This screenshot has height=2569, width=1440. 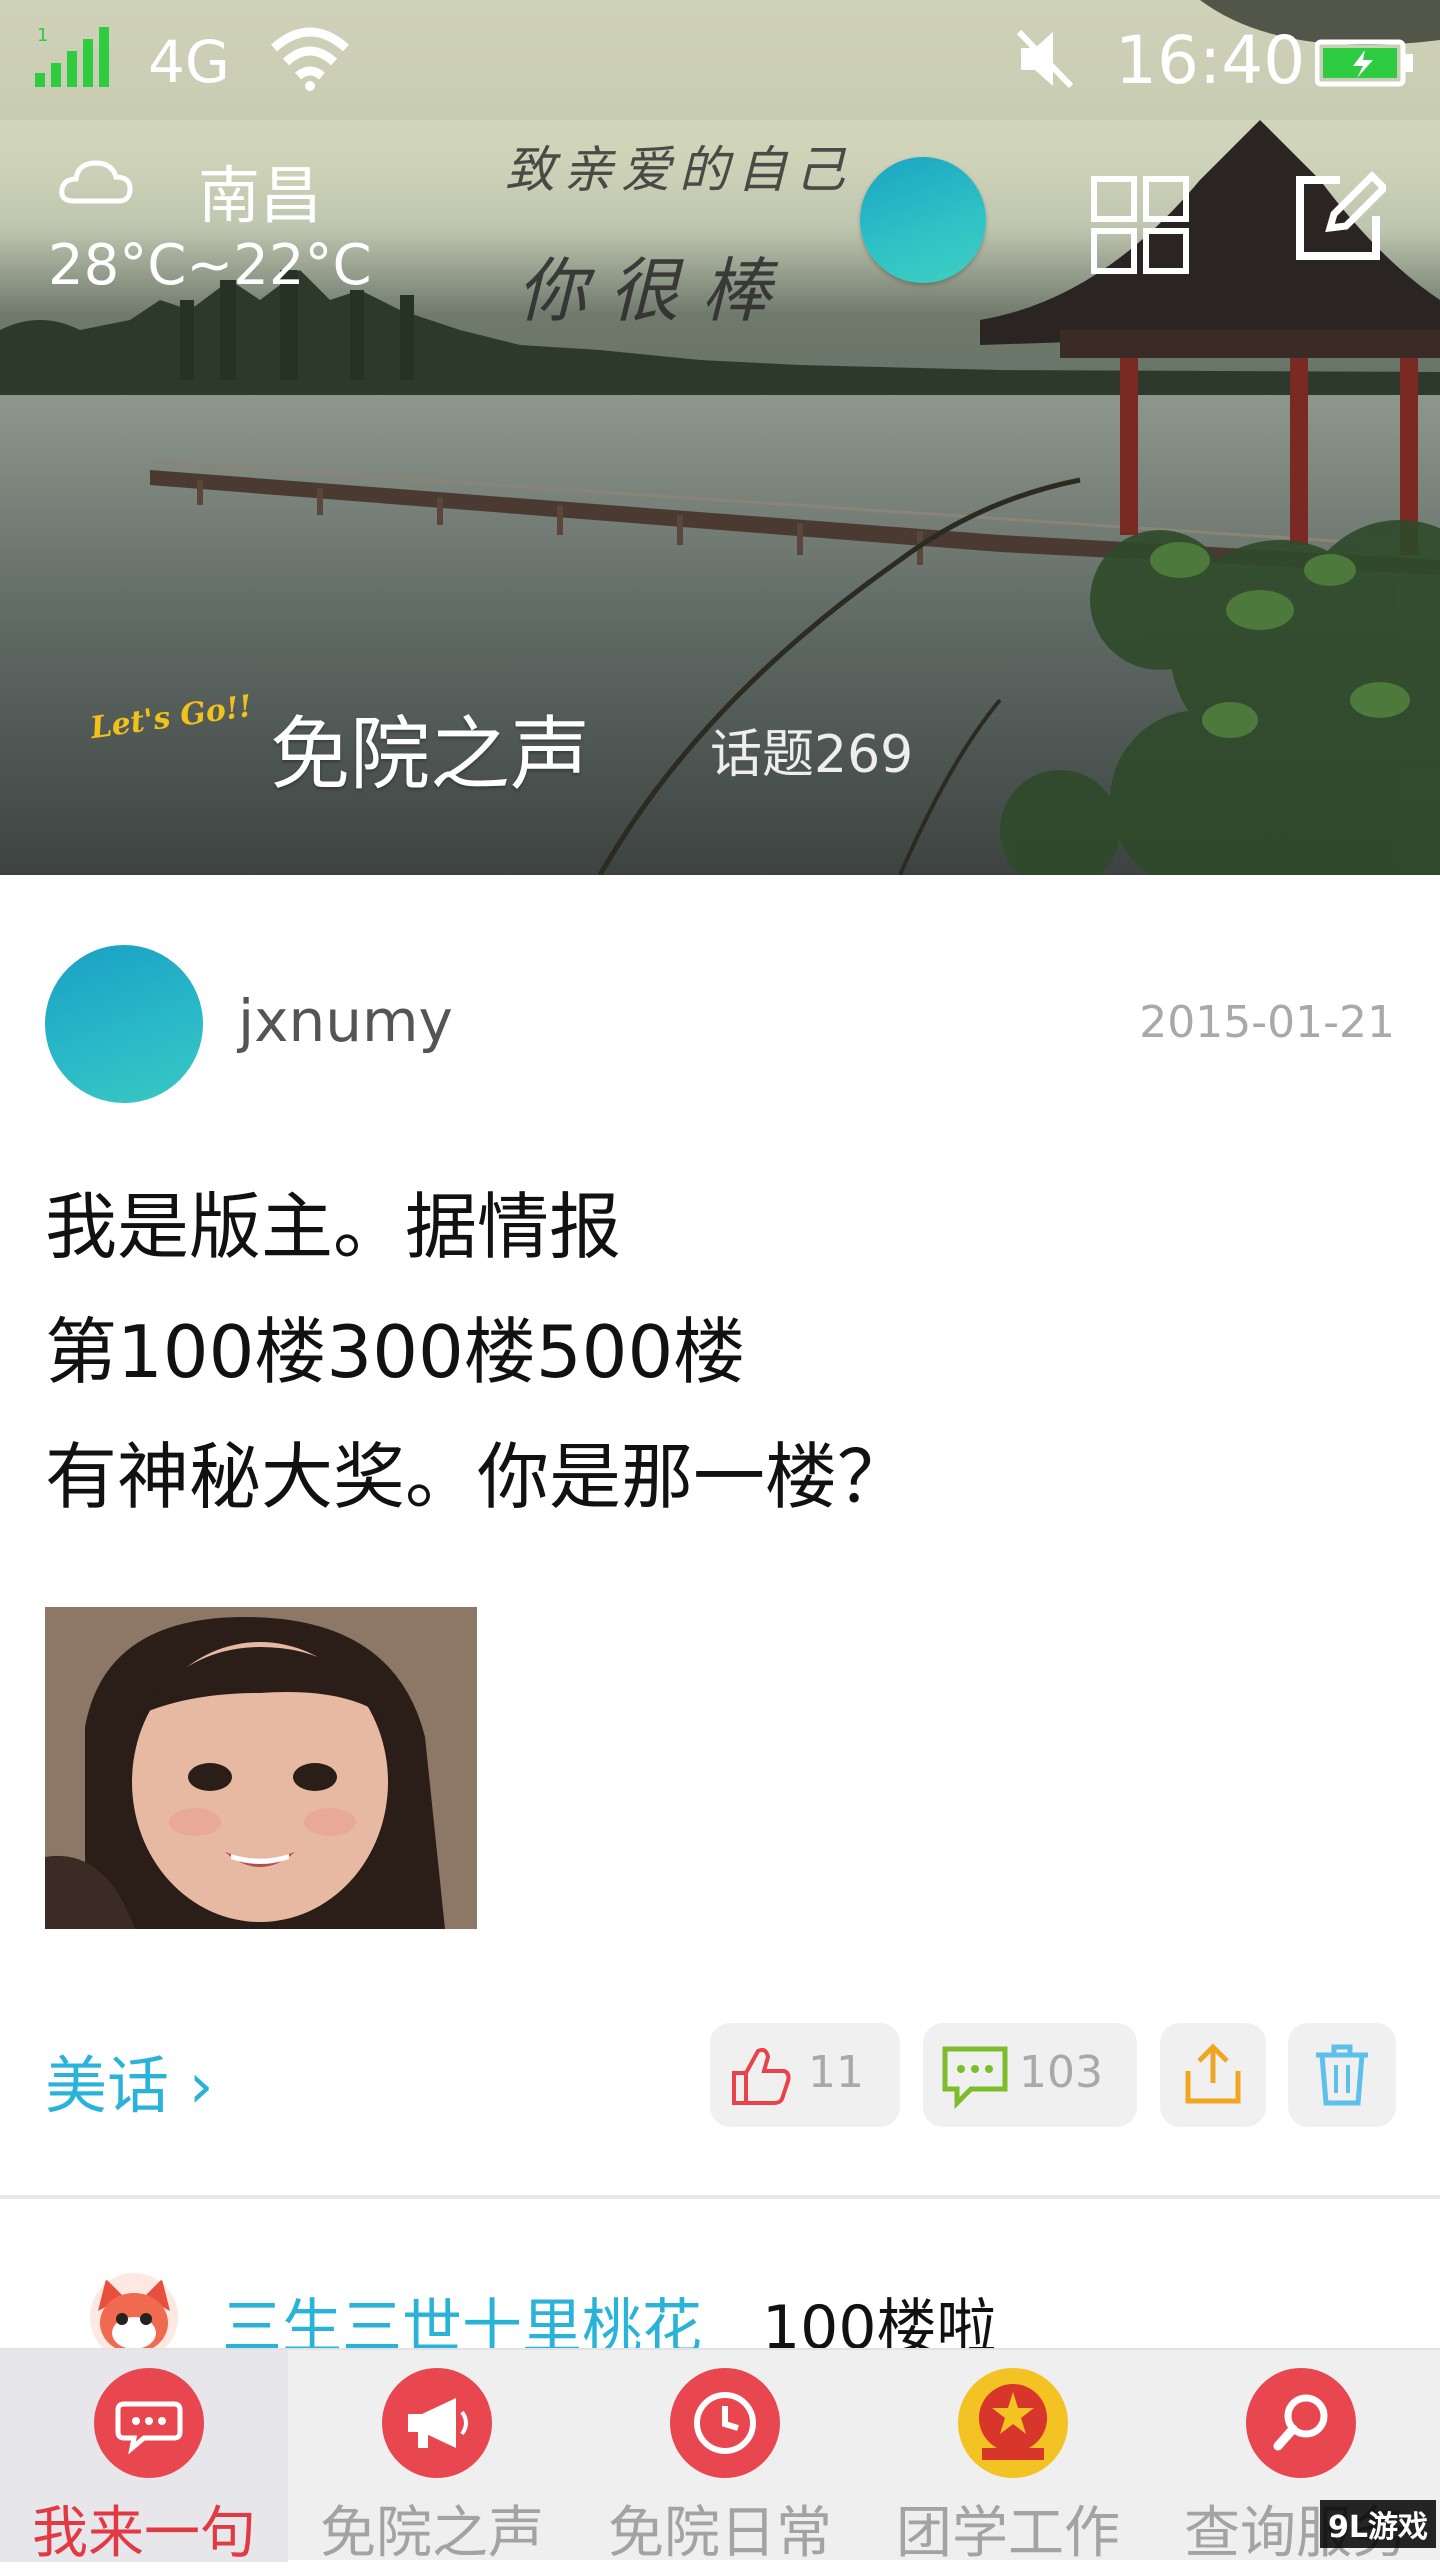 What do you see at coordinates (1378, 2524) in the screenshot?
I see `site-watermark: 9L游戏` at bounding box center [1378, 2524].